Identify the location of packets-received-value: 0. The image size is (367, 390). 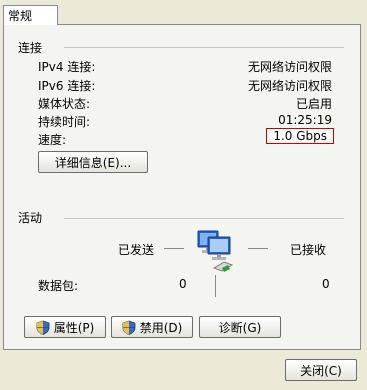
(326, 284).